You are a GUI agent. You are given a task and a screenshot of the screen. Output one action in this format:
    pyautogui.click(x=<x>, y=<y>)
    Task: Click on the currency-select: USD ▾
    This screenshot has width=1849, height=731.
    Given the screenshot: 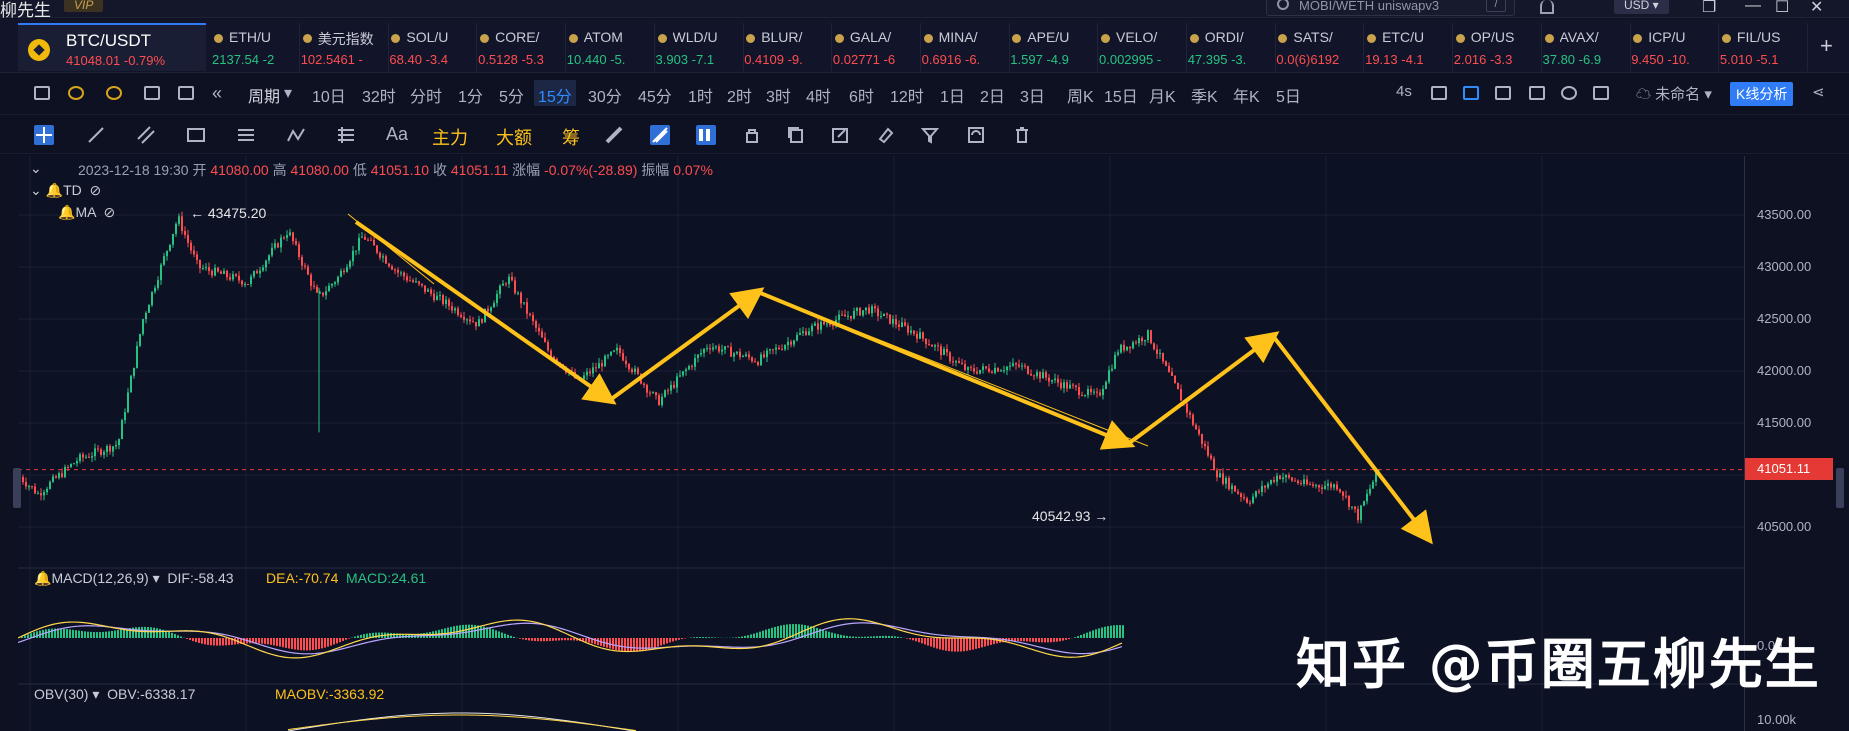 What is the action you would take?
    pyautogui.click(x=1641, y=7)
    